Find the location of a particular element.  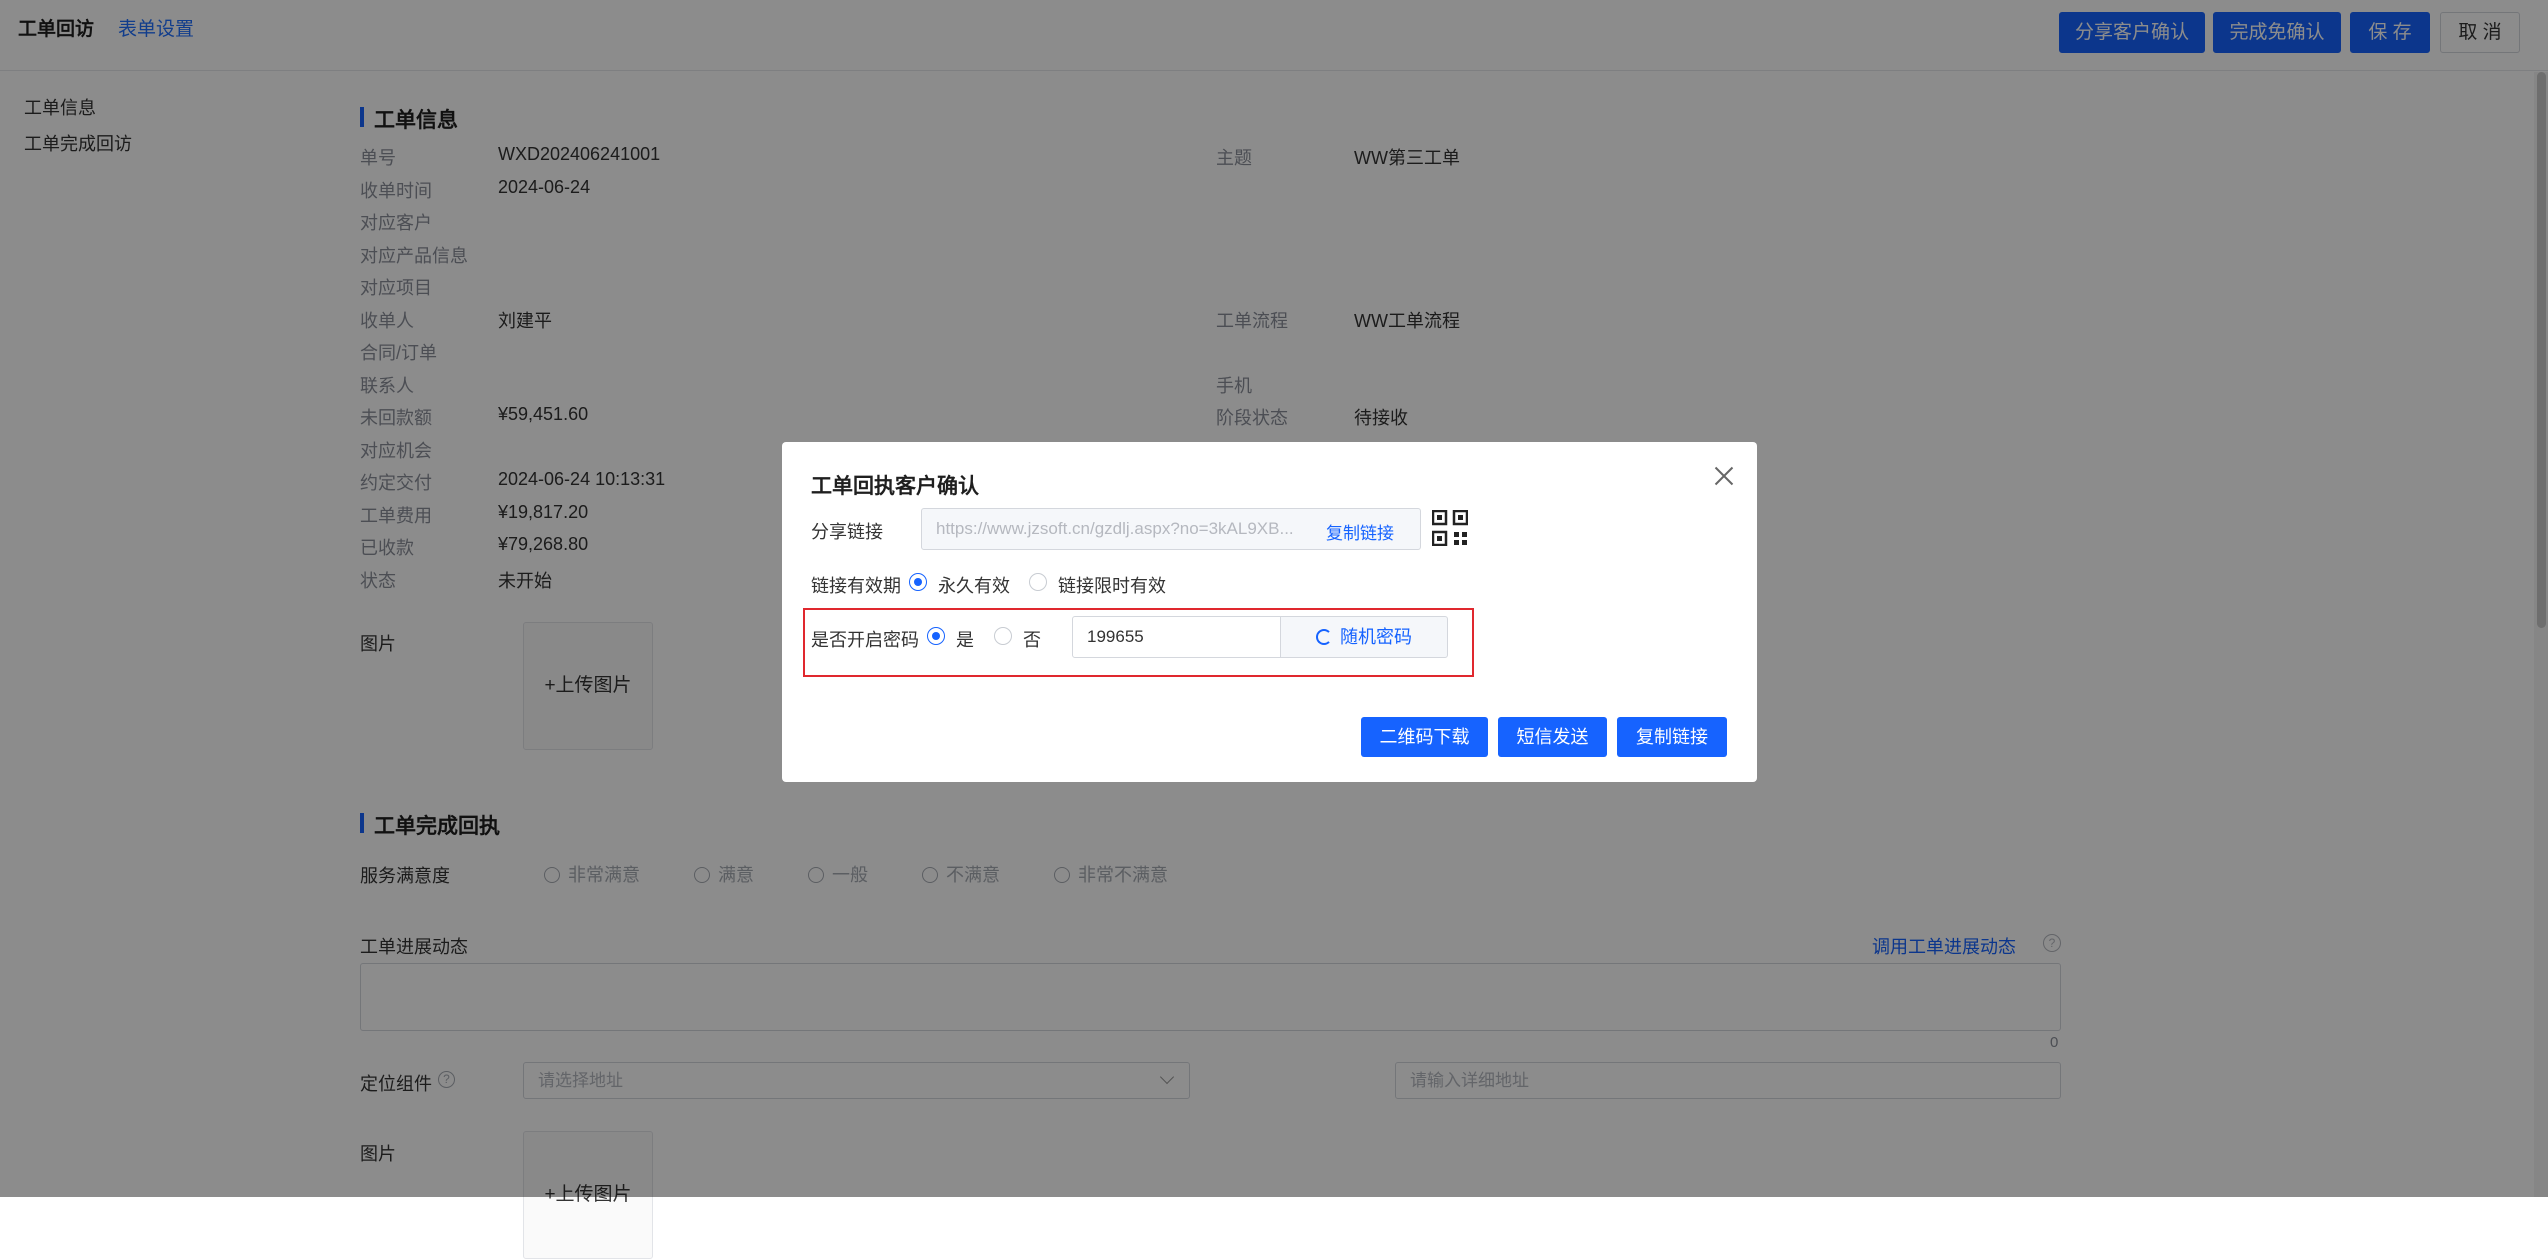

radio-time-limited-label: 链接限时有效 is located at coordinates (1112, 585).